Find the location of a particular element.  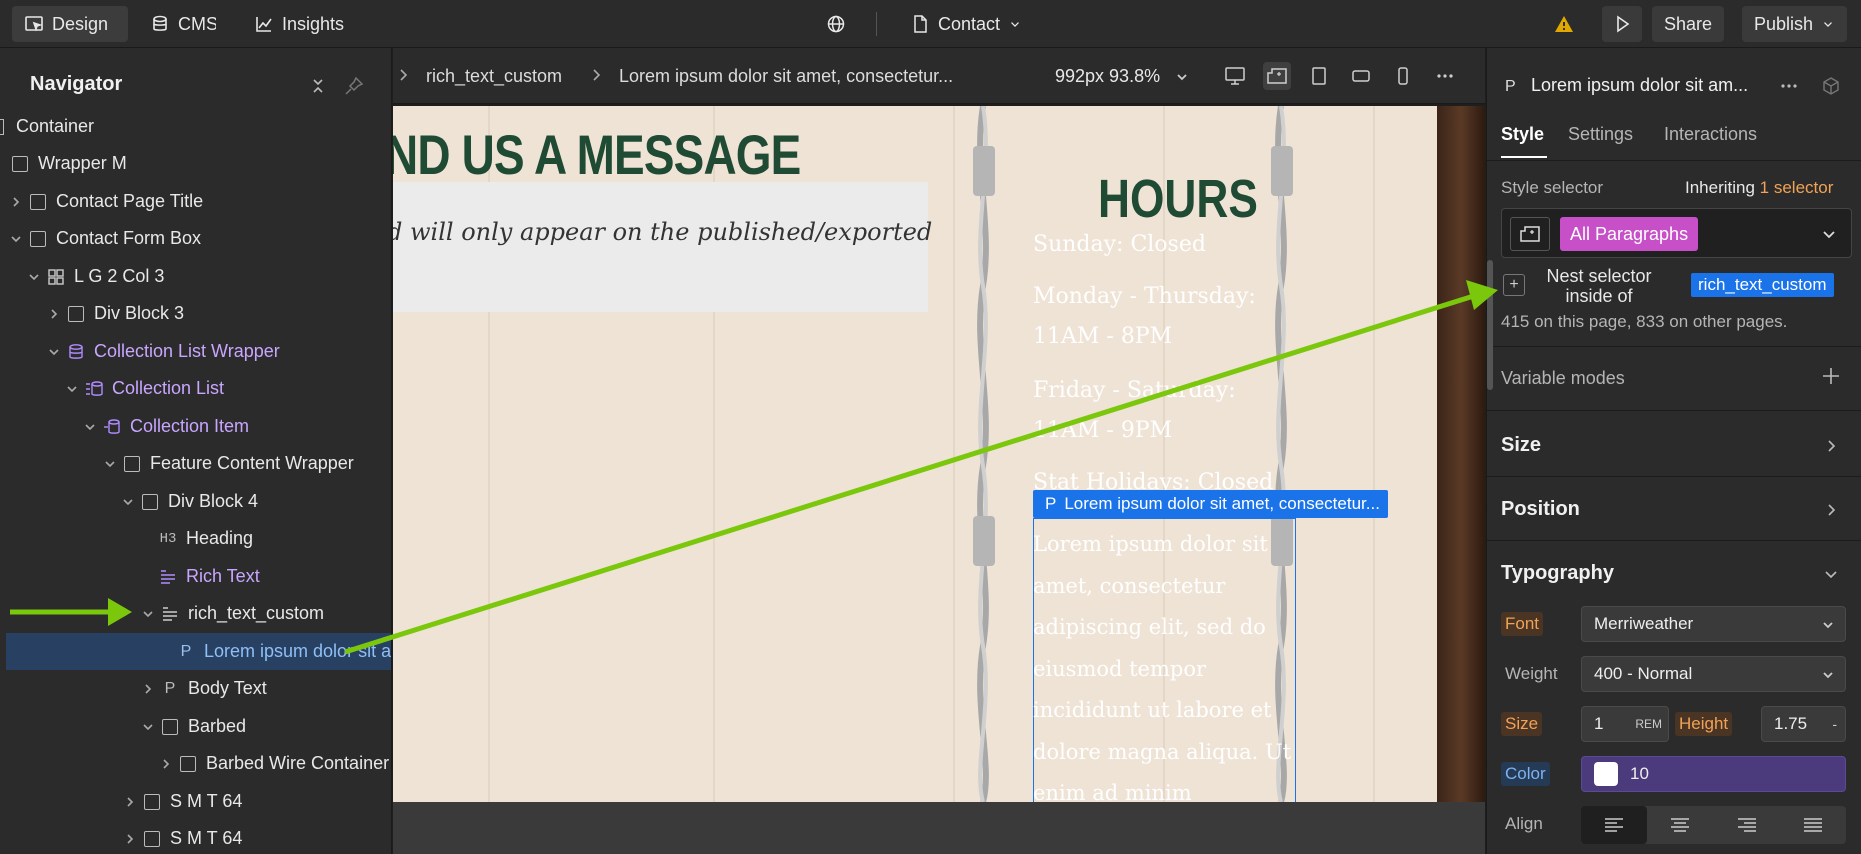

hours-line: Monday - Thursday: is located at coordinates (1144, 296).